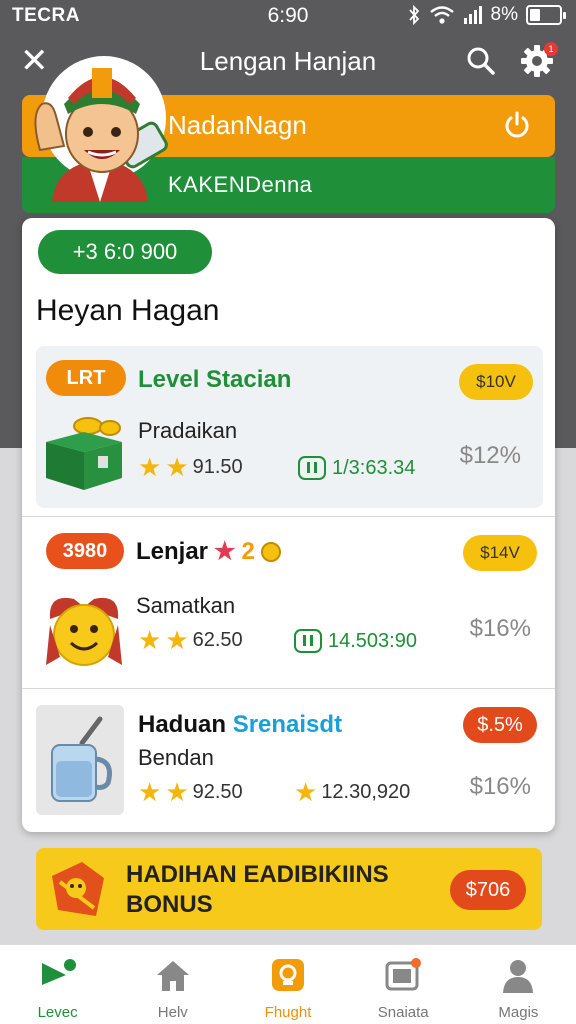 The height and width of the screenshot is (1024, 576). I want to click on item-price: $10V, so click(496, 382).